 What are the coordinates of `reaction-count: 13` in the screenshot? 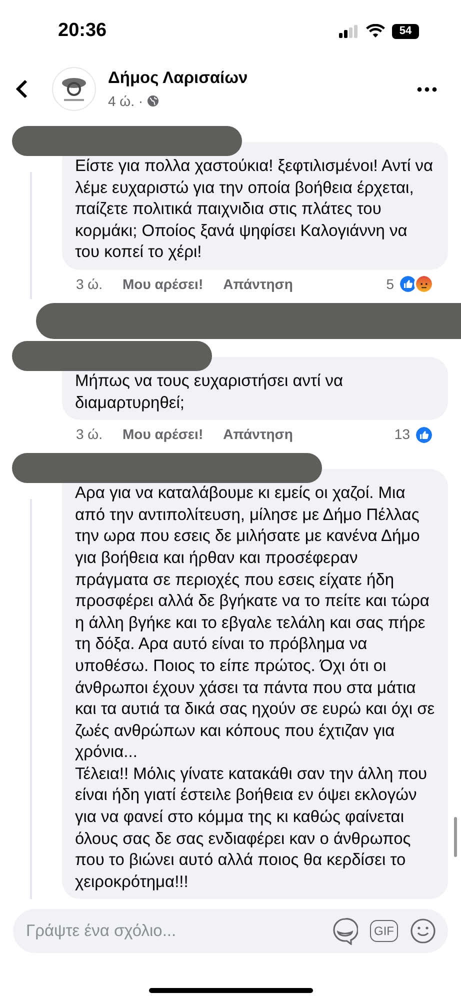 It's located at (402, 434).